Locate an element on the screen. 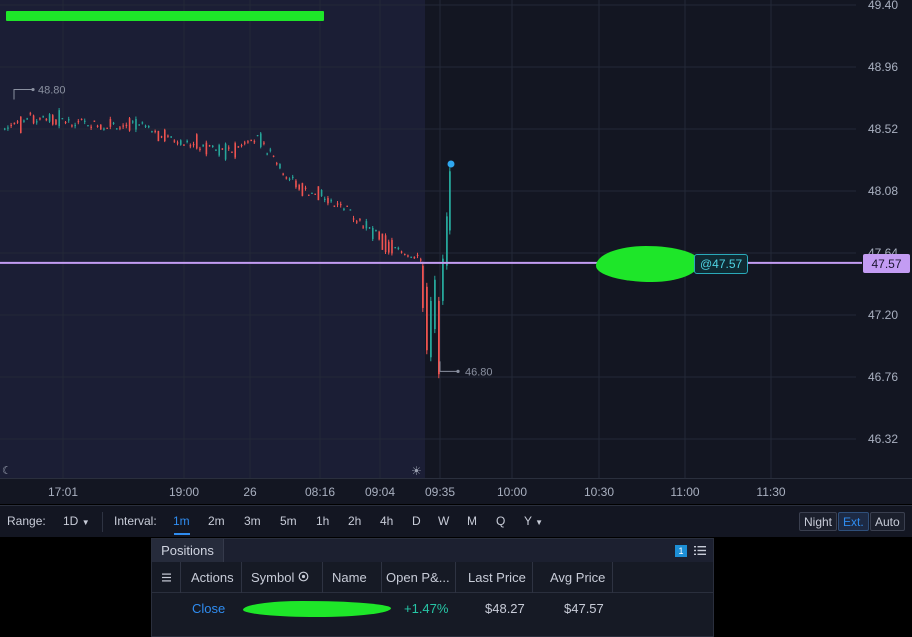 The height and width of the screenshot is (637, 912). positions-count-badge: 1 is located at coordinates (681, 551).